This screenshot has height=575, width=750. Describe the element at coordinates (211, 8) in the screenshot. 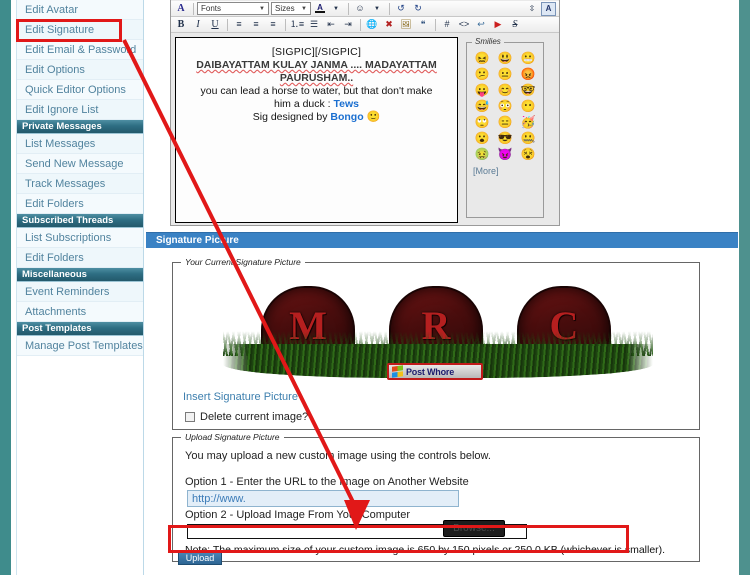

I see `font-family-value: Fonts` at that location.